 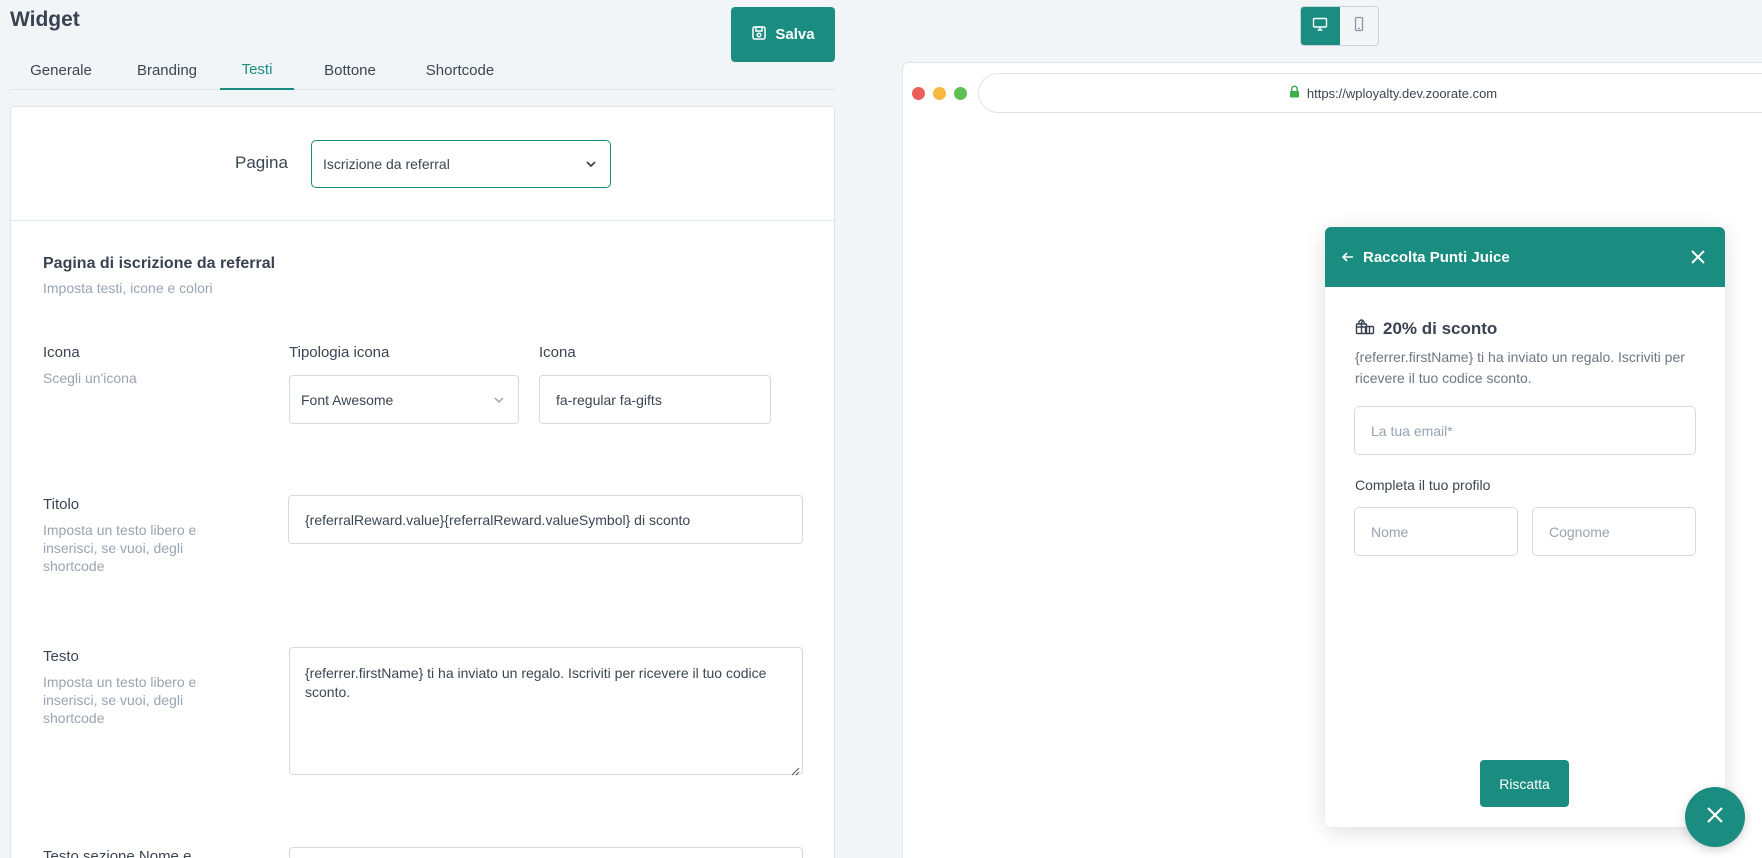 I want to click on url-bar: https://wployalty.dev.zoorate.com, so click(x=1370, y=93).